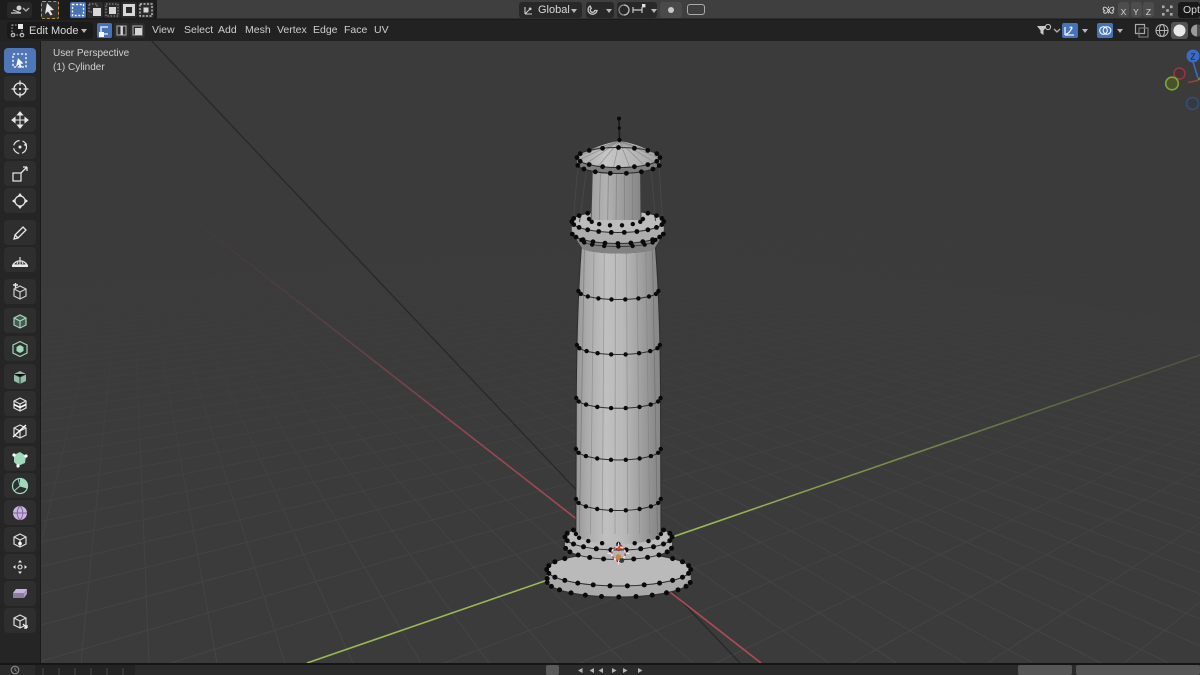 The height and width of the screenshot is (675, 1200). I want to click on svg-text: (1) Cylinder, so click(79, 67).